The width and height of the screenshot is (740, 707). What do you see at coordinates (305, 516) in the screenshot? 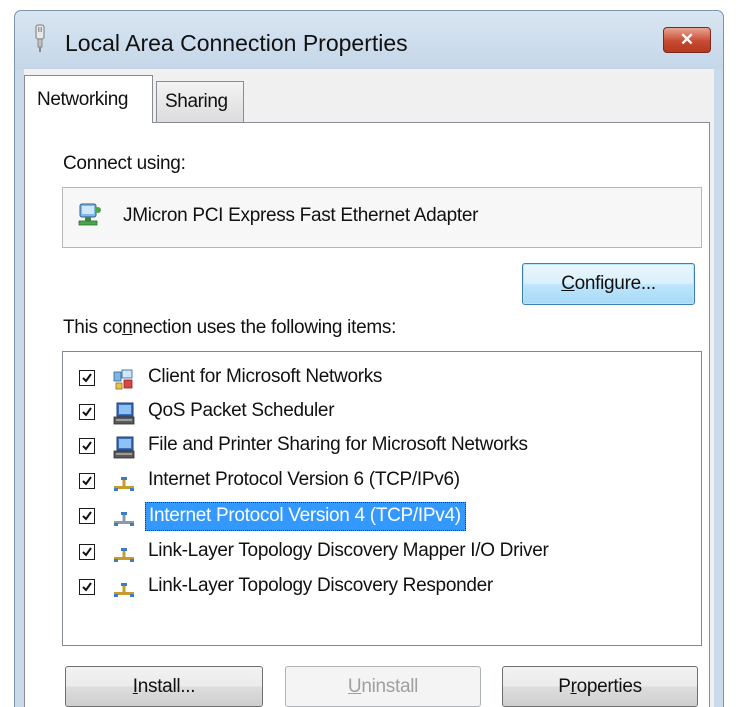
I see `item-label-selected: Internet Protocol Version 4 (TCP/IPv4)` at bounding box center [305, 516].